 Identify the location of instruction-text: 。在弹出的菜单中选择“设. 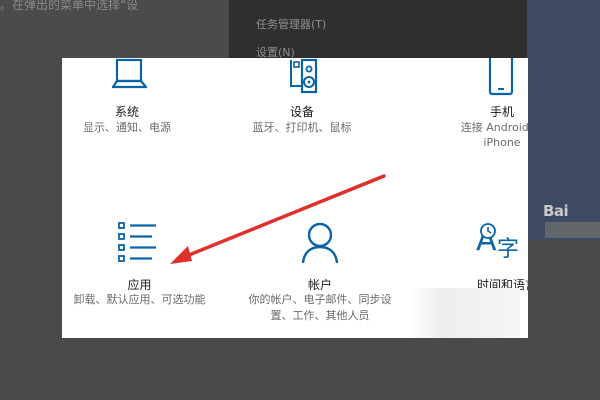
(69, 6).